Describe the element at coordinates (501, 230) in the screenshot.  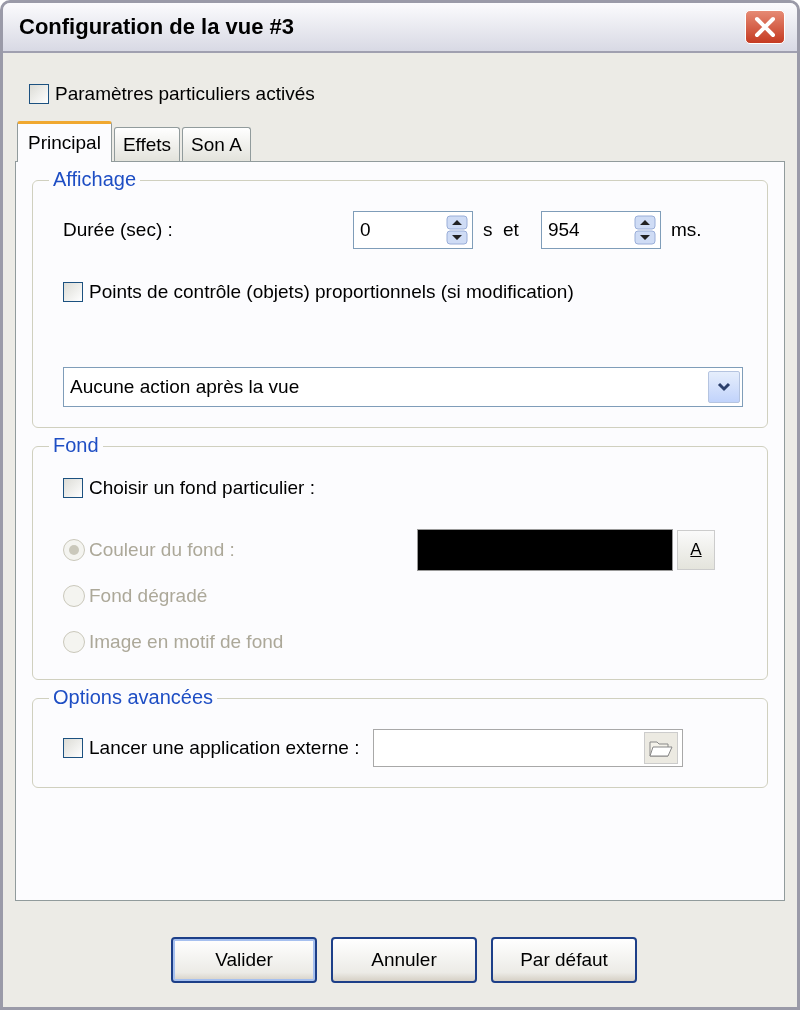
I see `unit-label: s et` at that location.